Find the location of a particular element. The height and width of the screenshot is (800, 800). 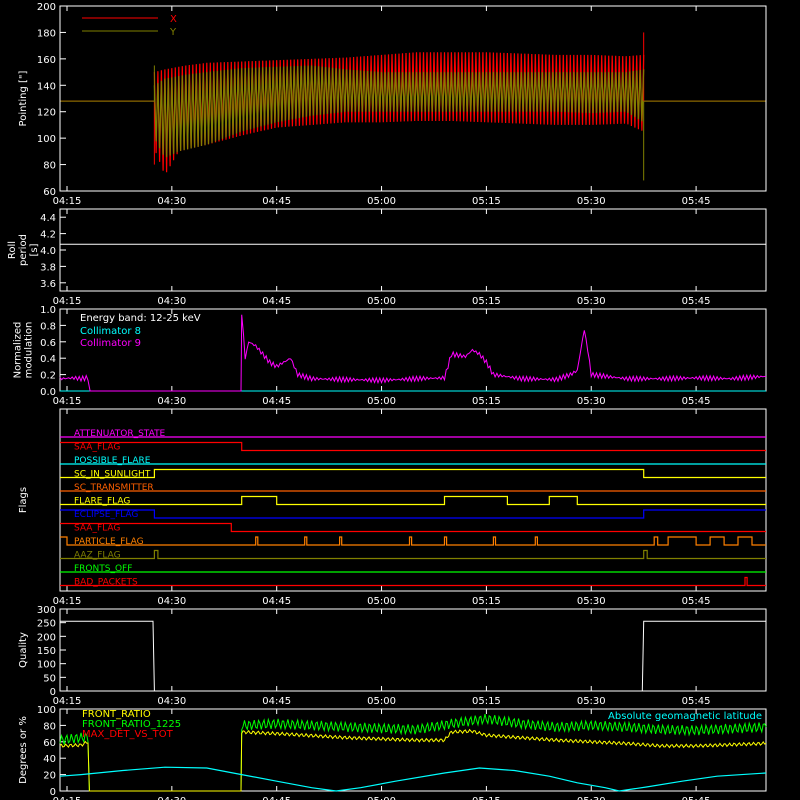

degrees-legend-2: MAX_DET_VS_TOT is located at coordinates (128, 734).